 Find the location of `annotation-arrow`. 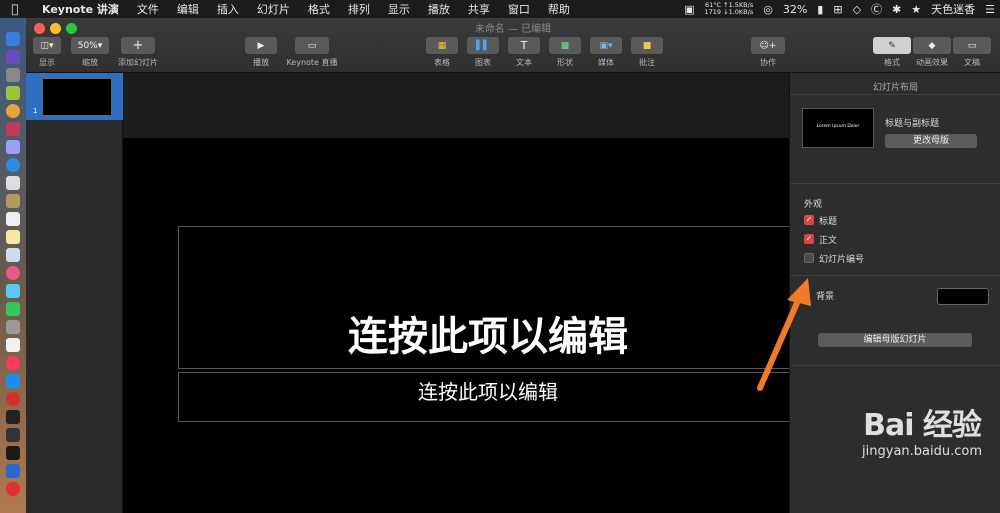

annotation-arrow is located at coordinates (784, 334).